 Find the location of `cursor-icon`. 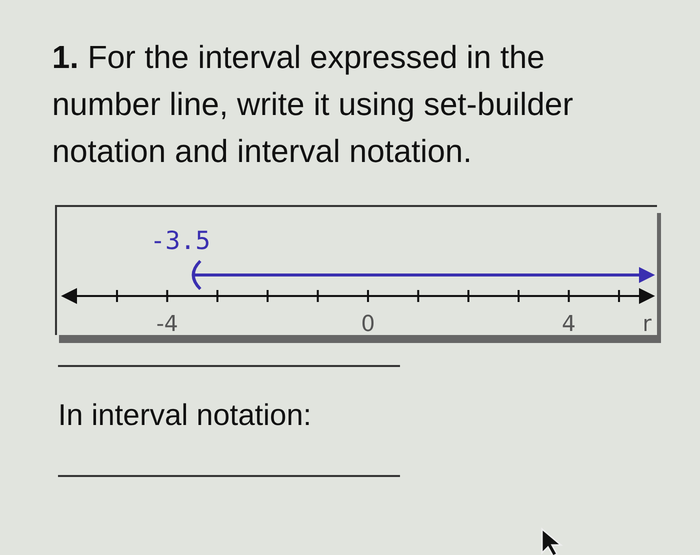

cursor-icon is located at coordinates (552, 541).